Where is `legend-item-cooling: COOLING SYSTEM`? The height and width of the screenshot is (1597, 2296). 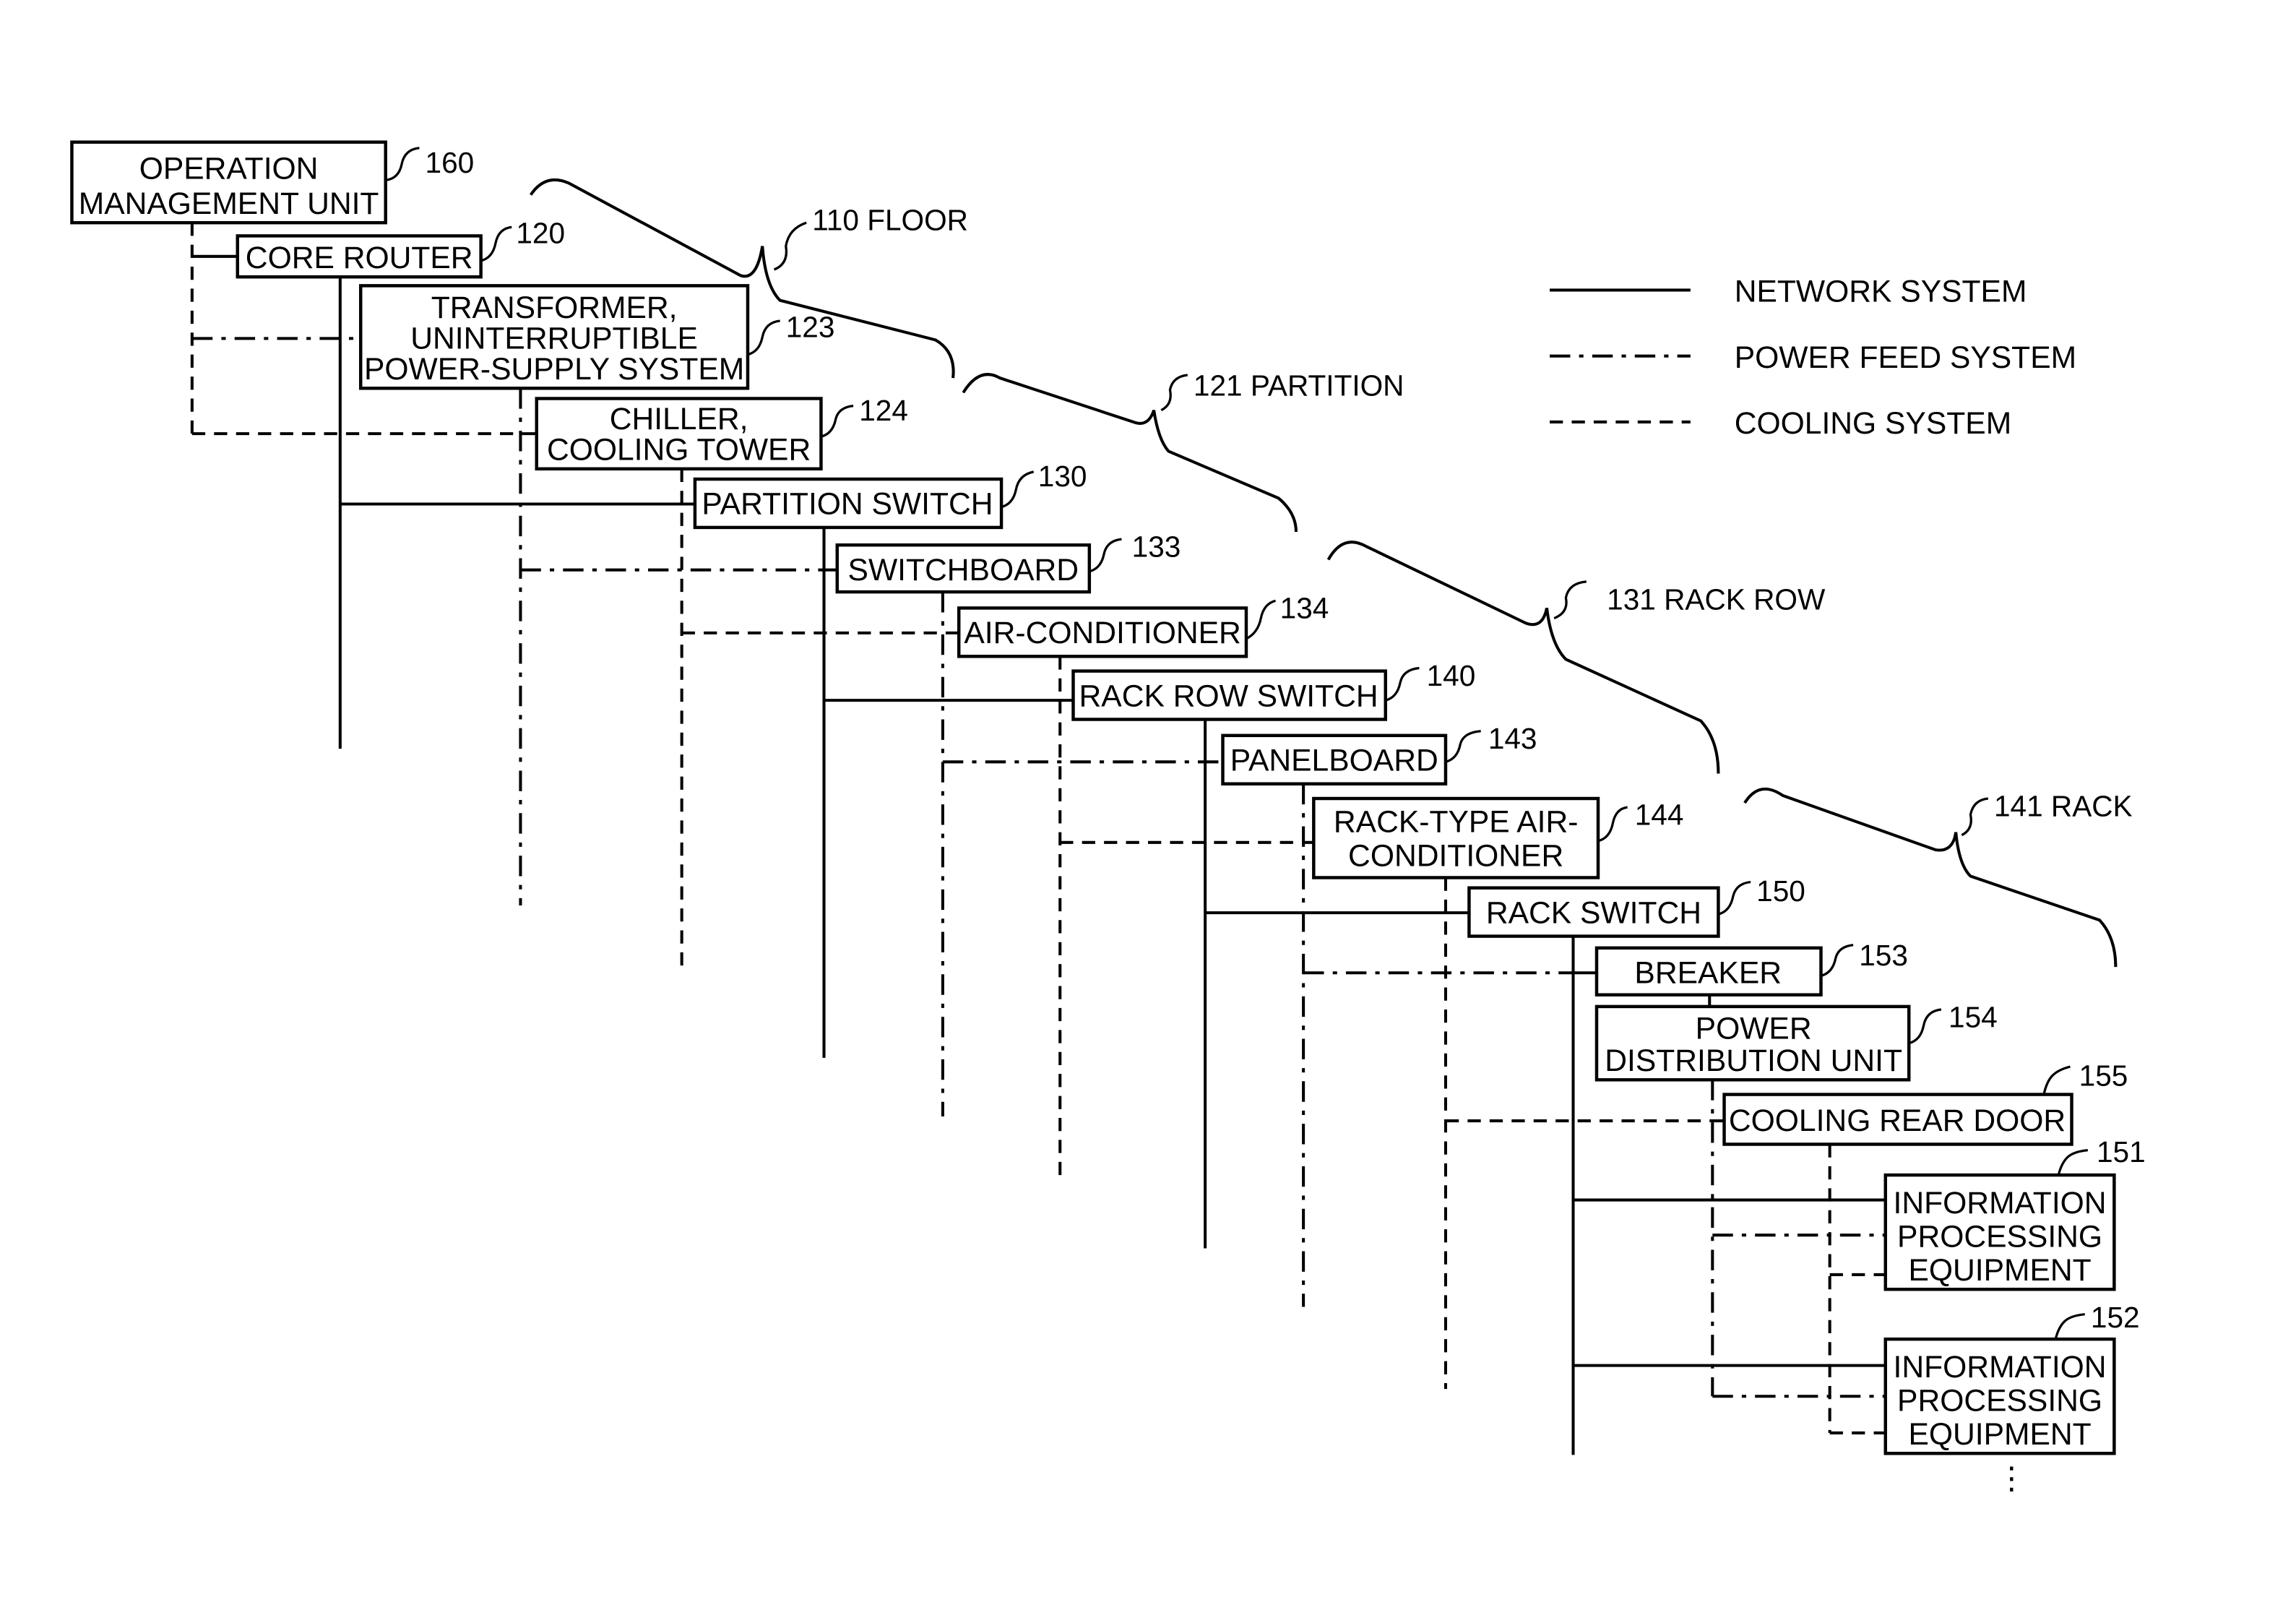
legend-item-cooling: COOLING SYSTEM is located at coordinates (1780, 423).